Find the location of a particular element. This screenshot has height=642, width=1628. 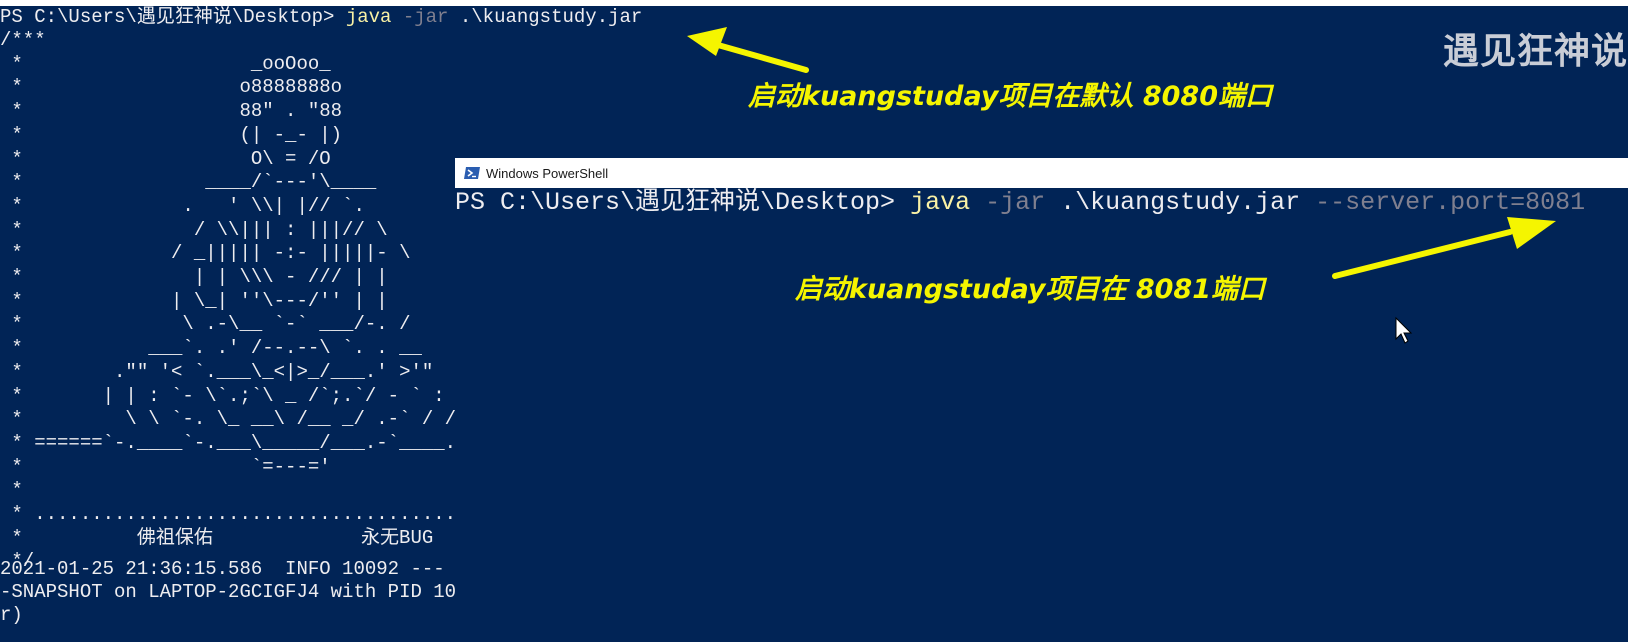

back-command: java is located at coordinates (368, 17).